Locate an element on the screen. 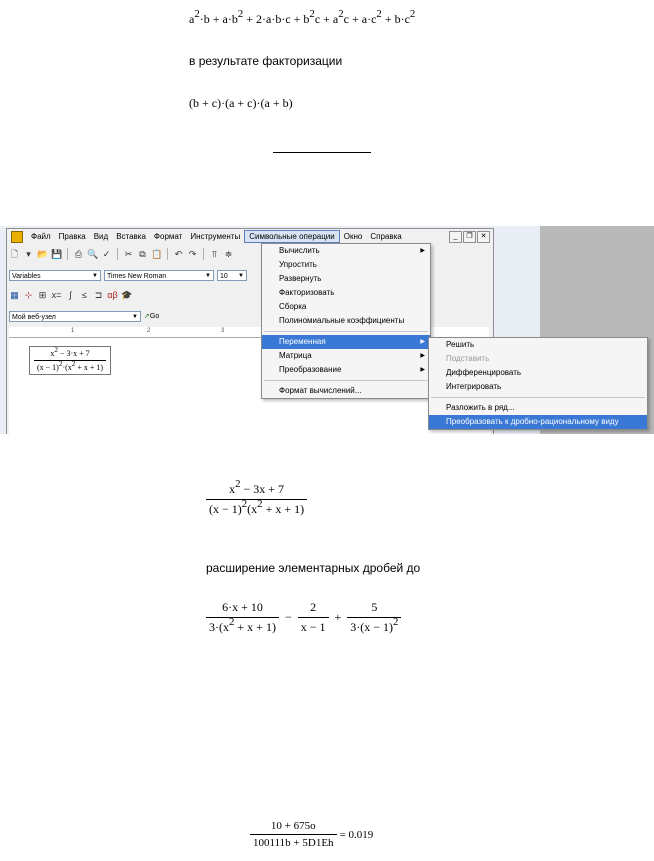  menu-help: Справка is located at coordinates (385, 236).